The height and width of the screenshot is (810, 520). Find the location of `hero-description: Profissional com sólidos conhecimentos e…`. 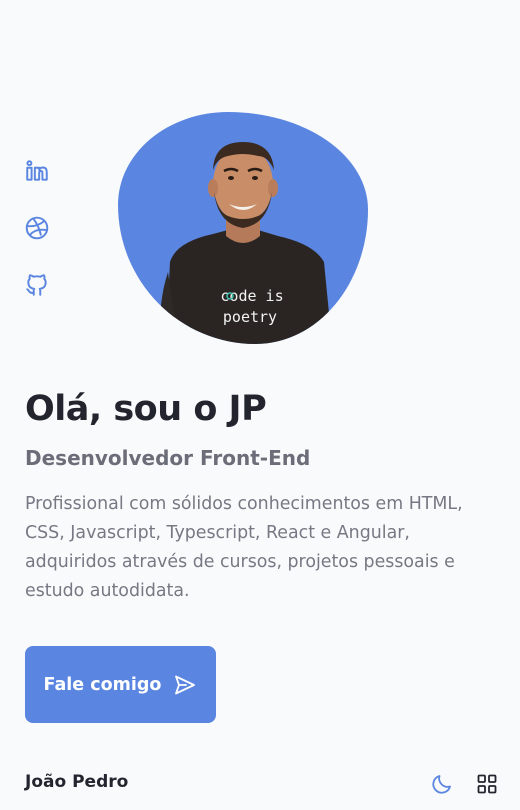

hero-description: Profissional com sólidos conhecimentos e… is located at coordinates (244, 547).